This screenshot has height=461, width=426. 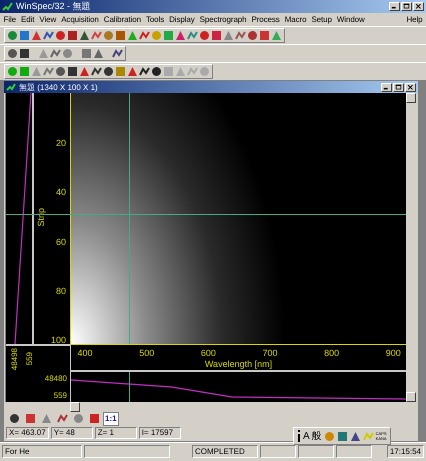 What do you see at coordinates (61, 241) in the screenshot?
I see `axis-tick-label: 60` at bounding box center [61, 241].